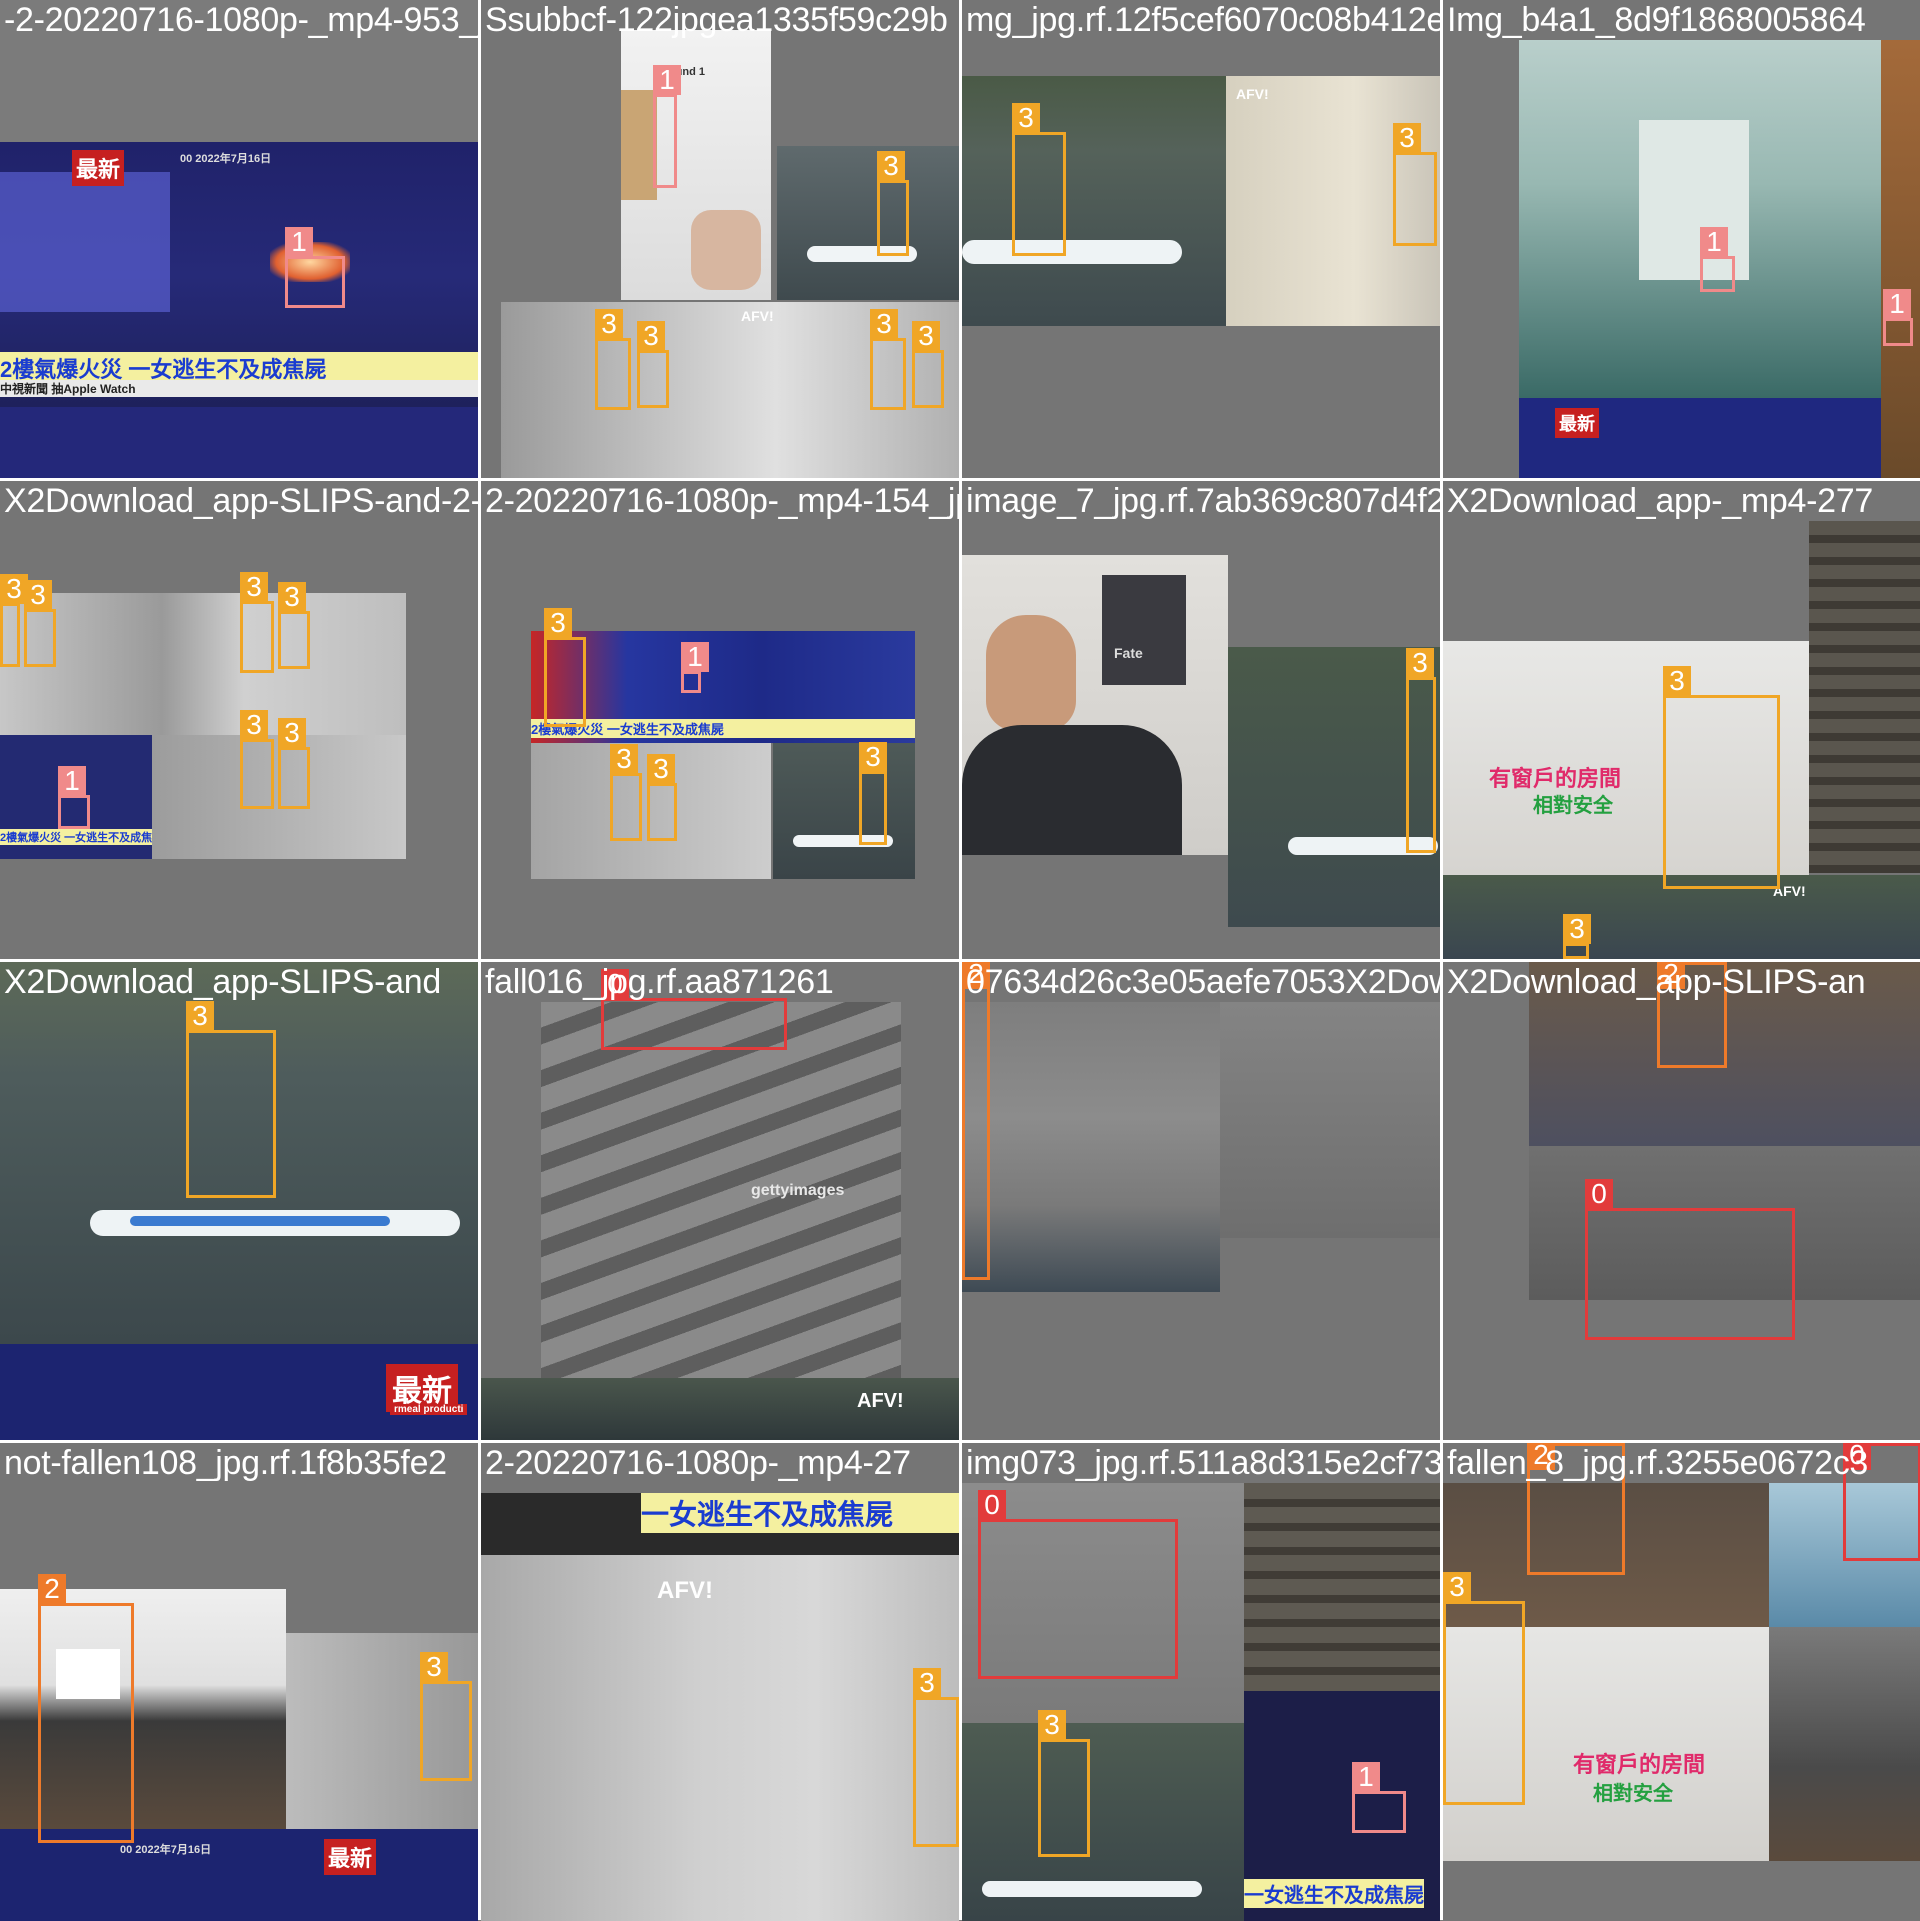 This screenshot has width=1920, height=1921. I want to click on tile-title: not-fallen108_jpg.rf.1f8b35fe2, so click(225, 1463).